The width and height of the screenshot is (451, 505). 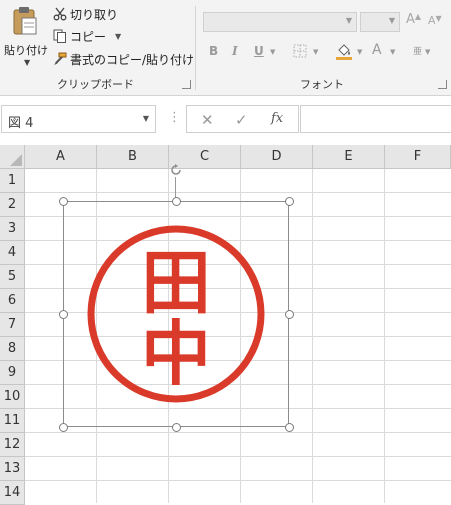 I want to click on underline-button: U, so click(x=259, y=51).